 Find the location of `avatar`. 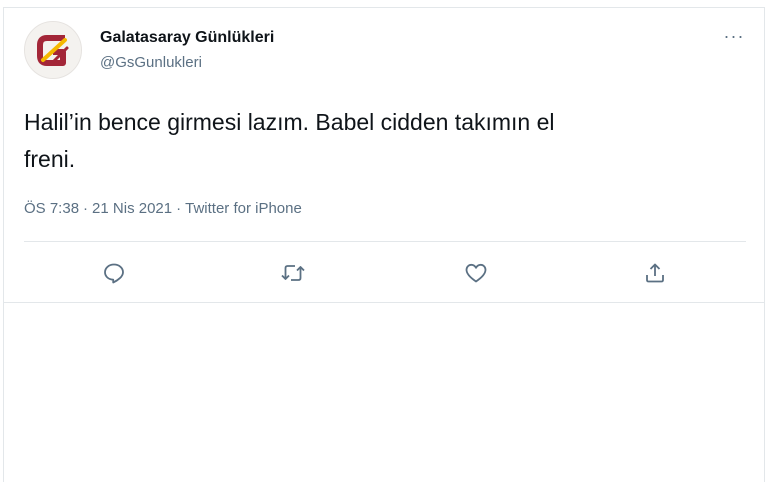

avatar is located at coordinates (53, 50).